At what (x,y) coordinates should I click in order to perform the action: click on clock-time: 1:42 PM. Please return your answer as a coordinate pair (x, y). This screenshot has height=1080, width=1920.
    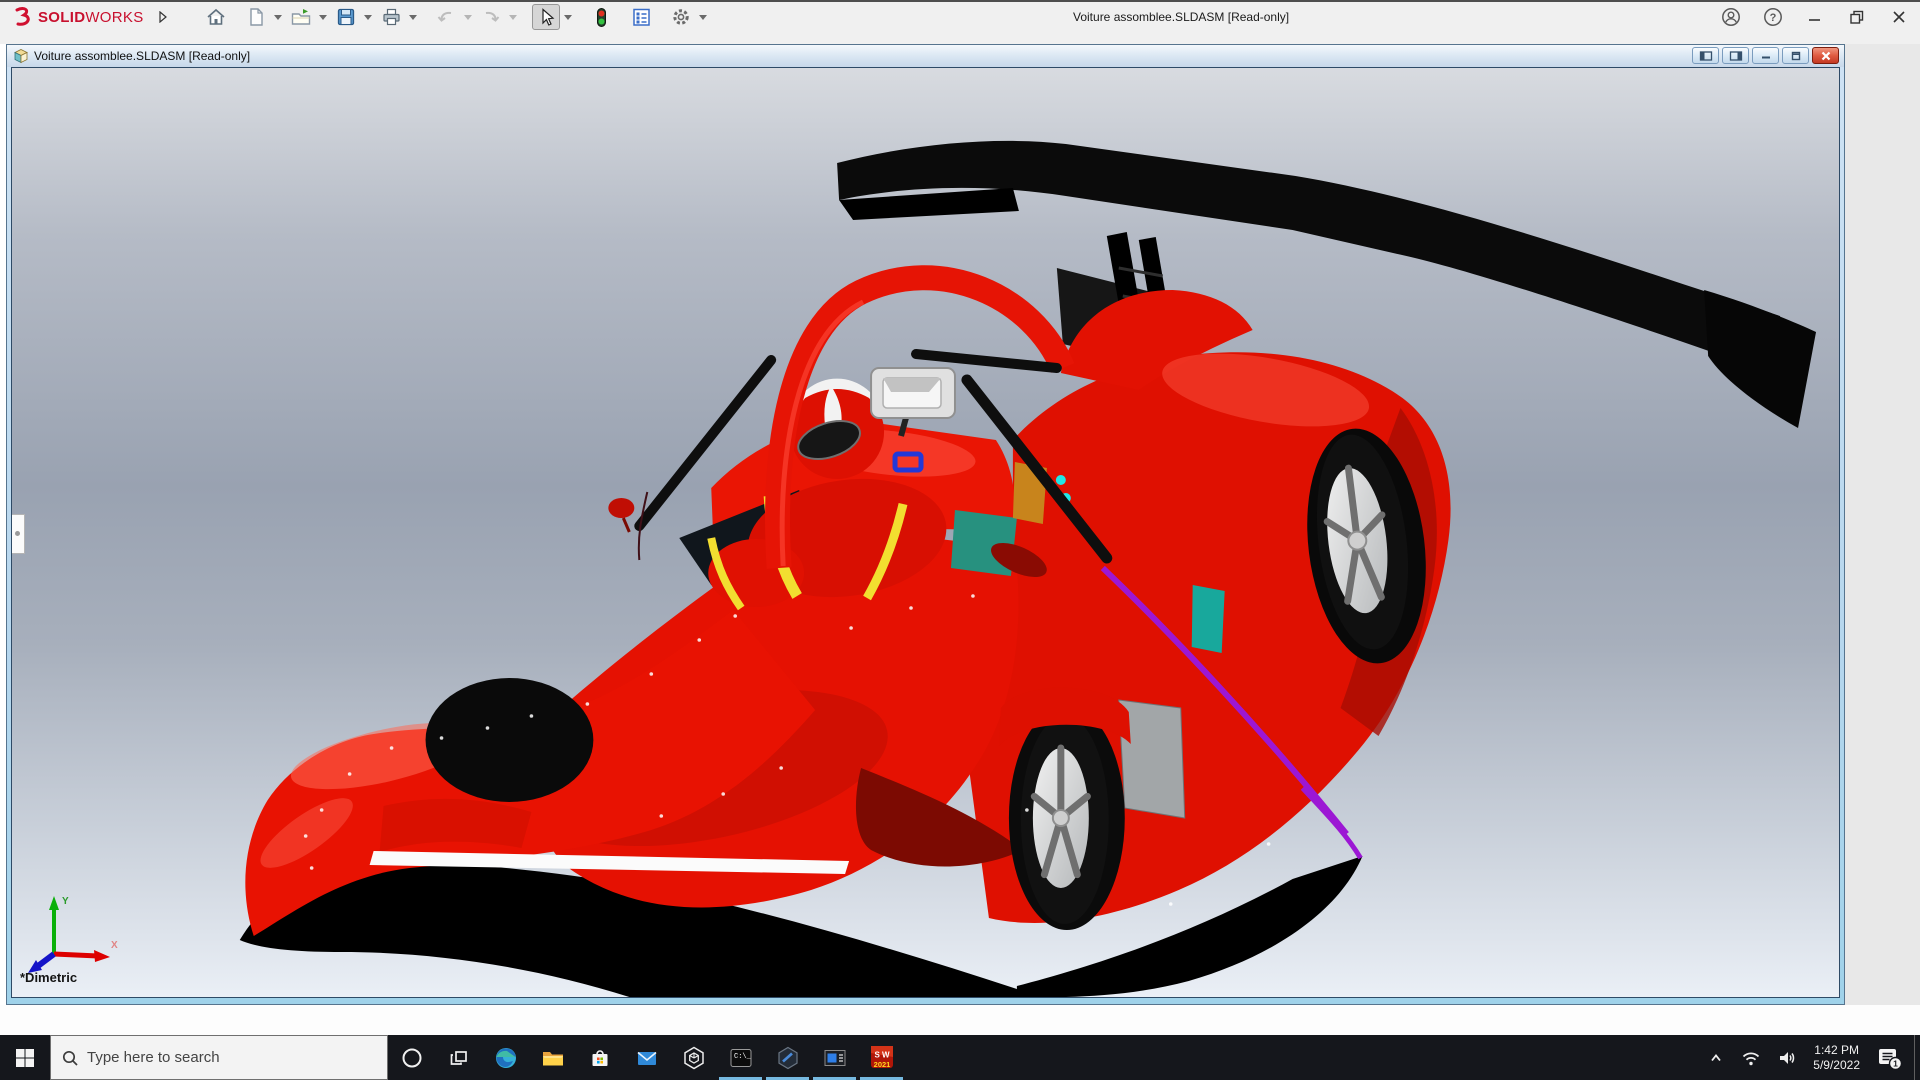
    Looking at the image, I should click on (1836, 1049).